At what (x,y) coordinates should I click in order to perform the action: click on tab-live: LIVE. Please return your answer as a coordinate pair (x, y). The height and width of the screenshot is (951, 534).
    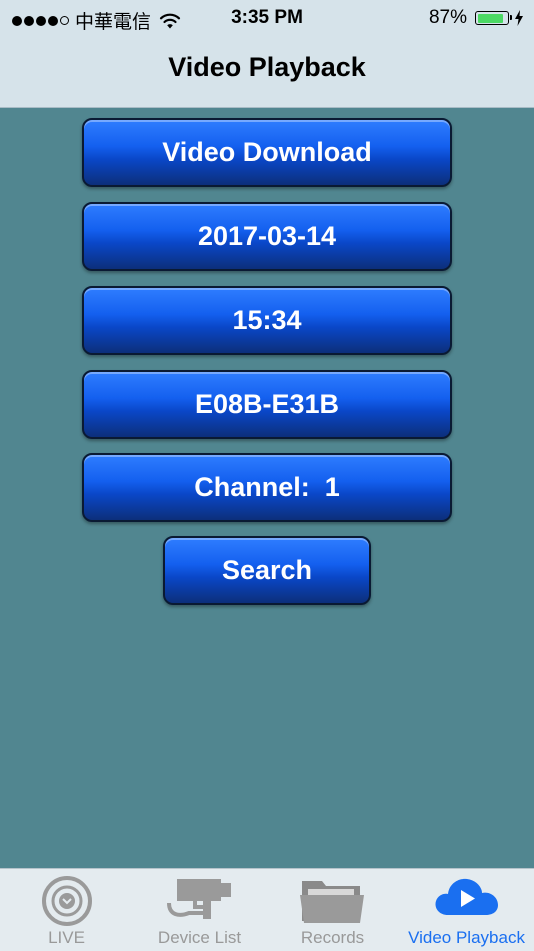
    Looking at the image, I should click on (66, 910).